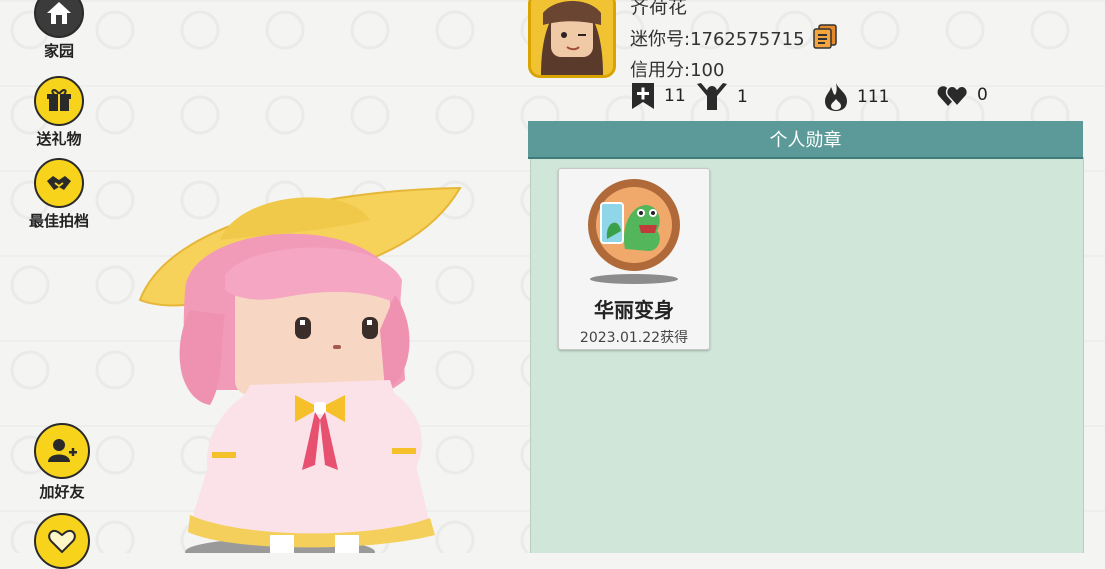  What do you see at coordinates (58, 221) in the screenshot?
I see `best-partner-label: 最佳拍档` at bounding box center [58, 221].